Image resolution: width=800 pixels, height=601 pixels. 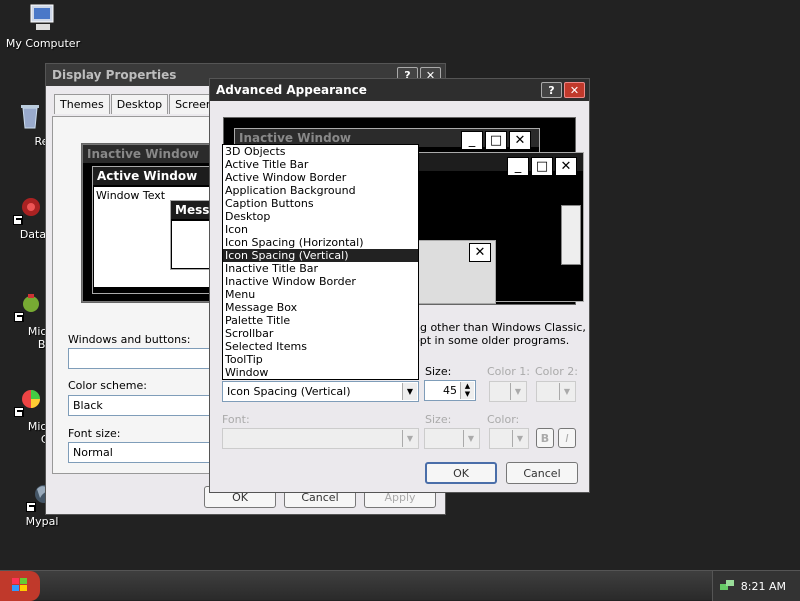 I want to click on advanced-appearance-titlebar: Advanced Appearance ? ✕, so click(x=399, y=90).